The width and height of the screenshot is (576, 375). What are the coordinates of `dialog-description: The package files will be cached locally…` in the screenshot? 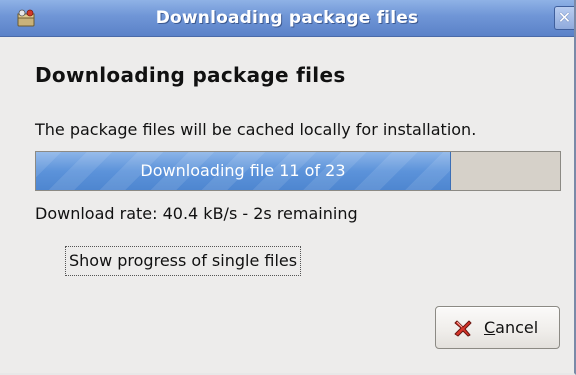 It's located at (256, 129).